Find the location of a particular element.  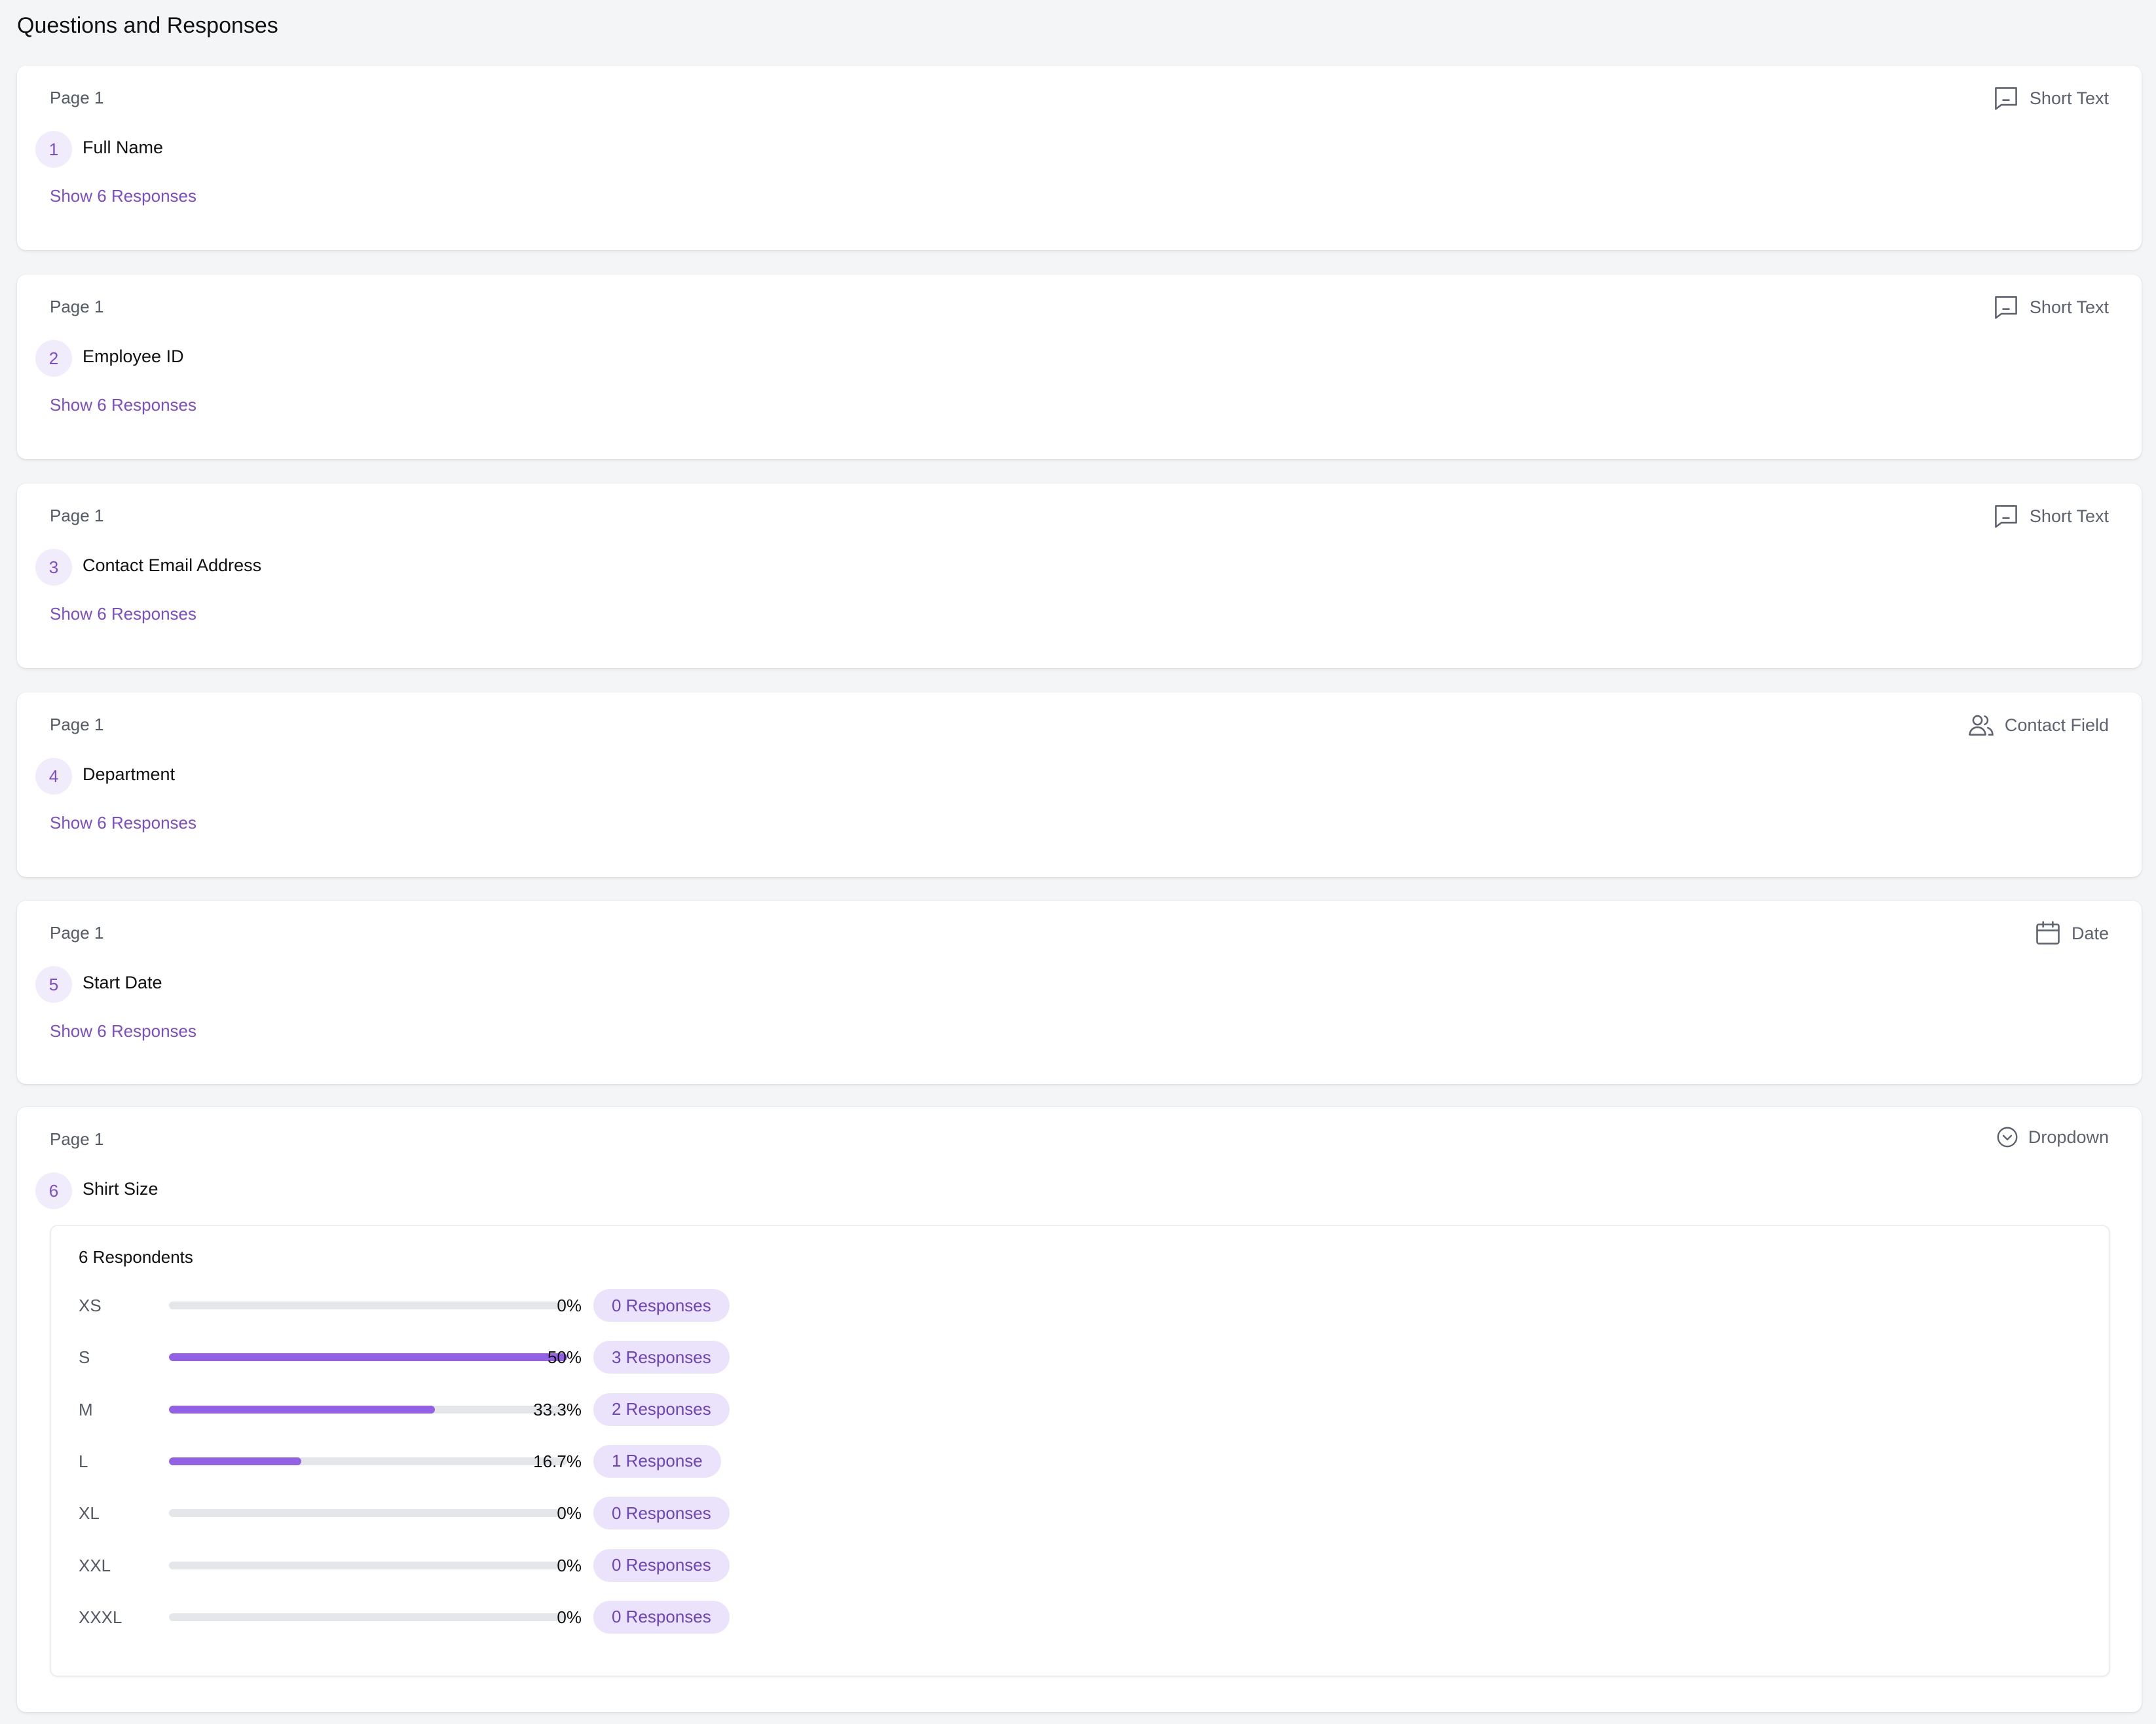

question-number: 4 is located at coordinates (53, 776).